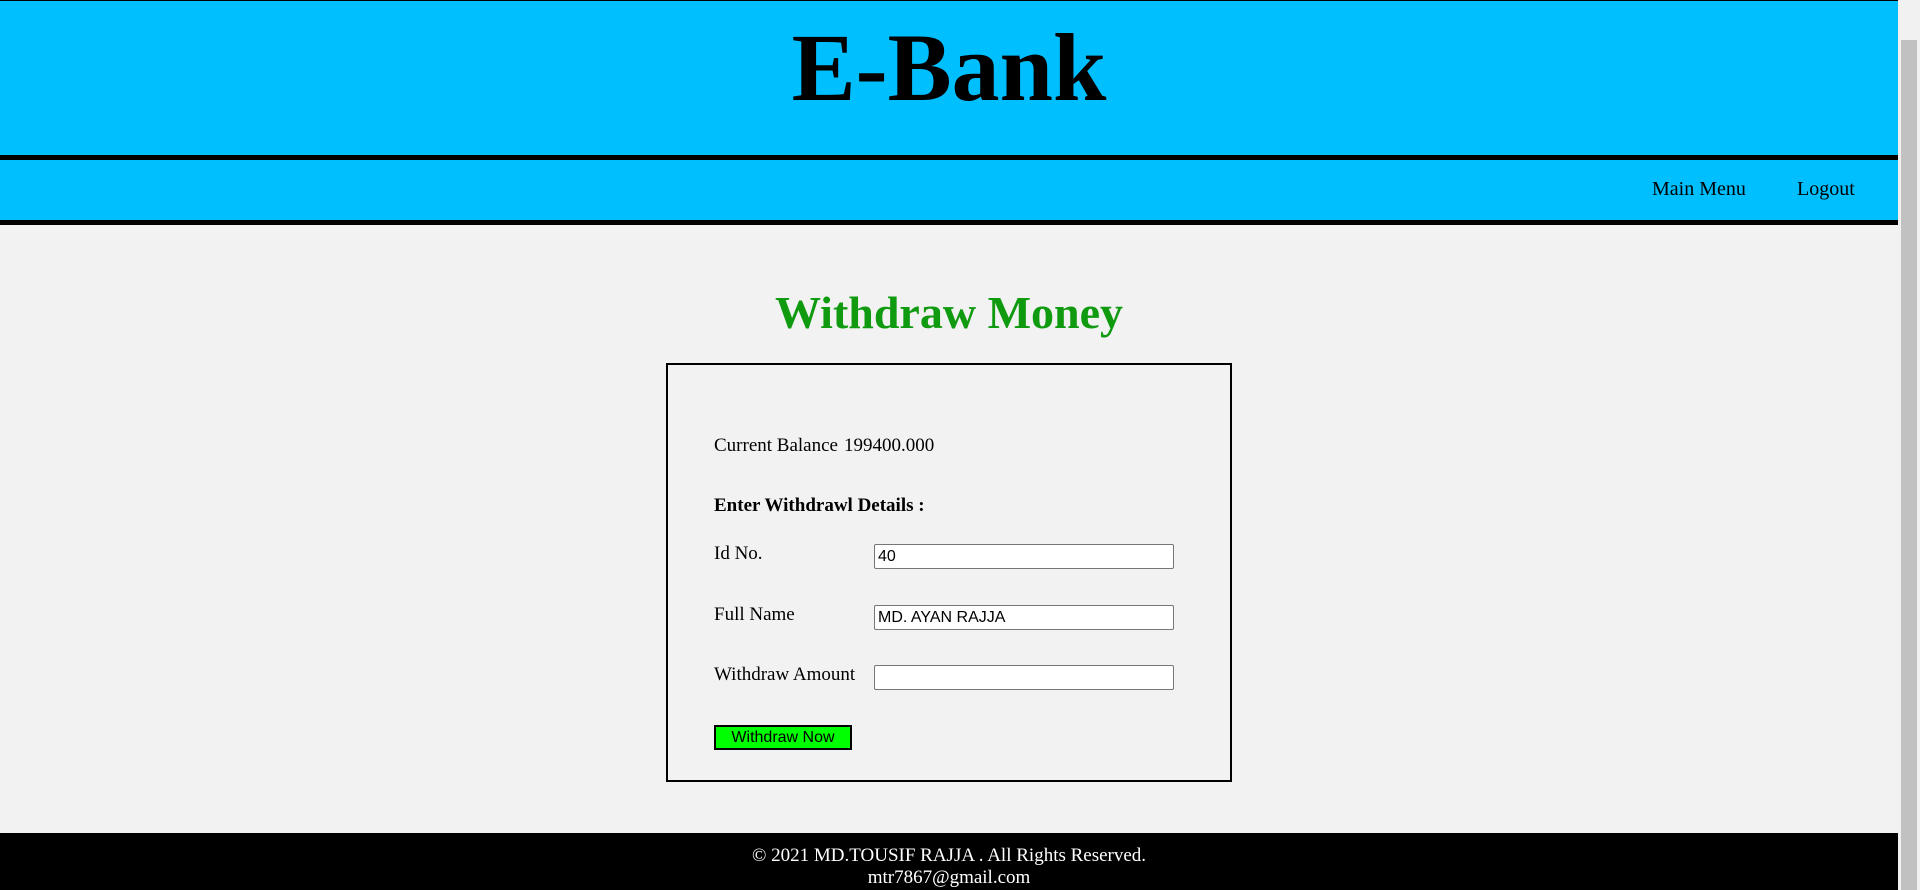  Describe the element at coordinates (1826, 189) in the screenshot. I see `nav-logout-link: Logout` at that location.